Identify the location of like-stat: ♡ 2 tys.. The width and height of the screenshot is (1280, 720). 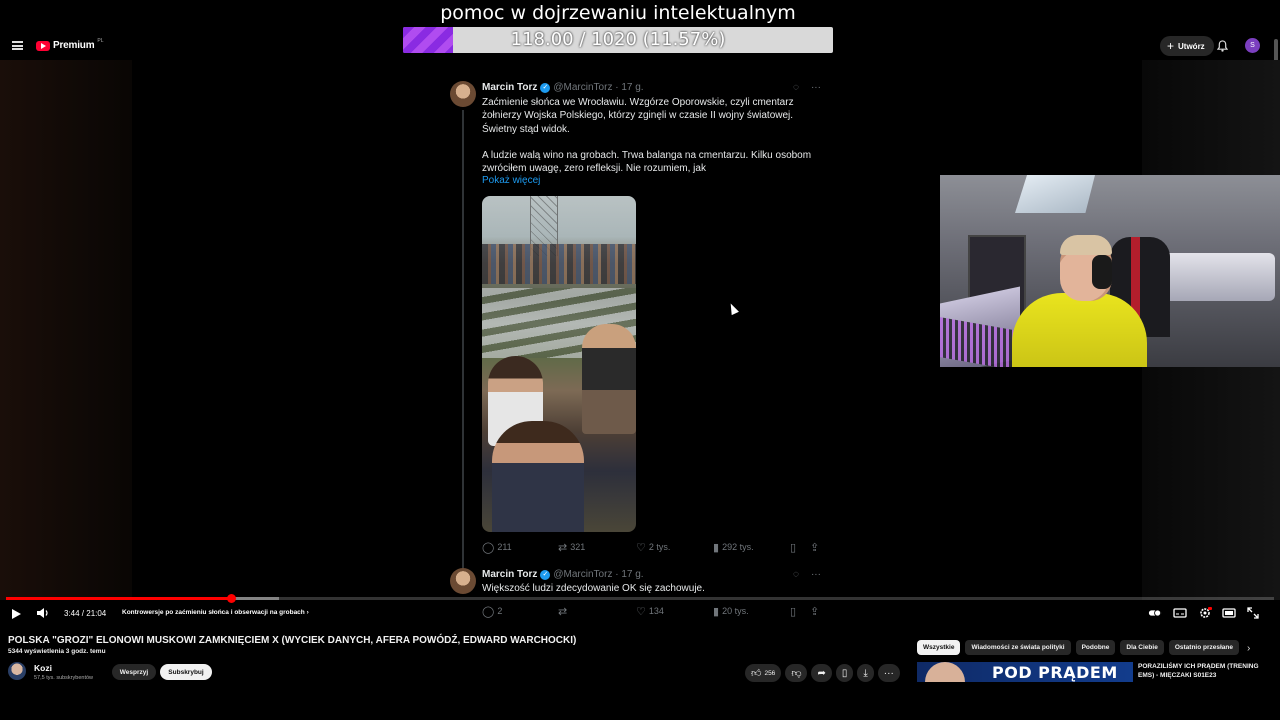
(653, 547).